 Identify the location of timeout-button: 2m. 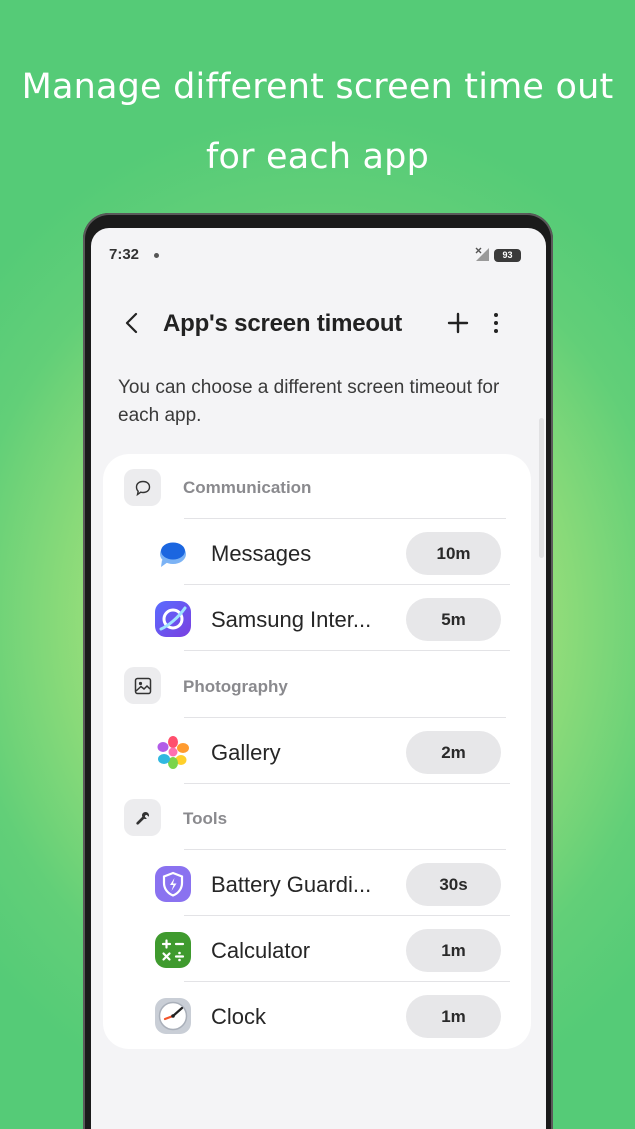
(453, 752).